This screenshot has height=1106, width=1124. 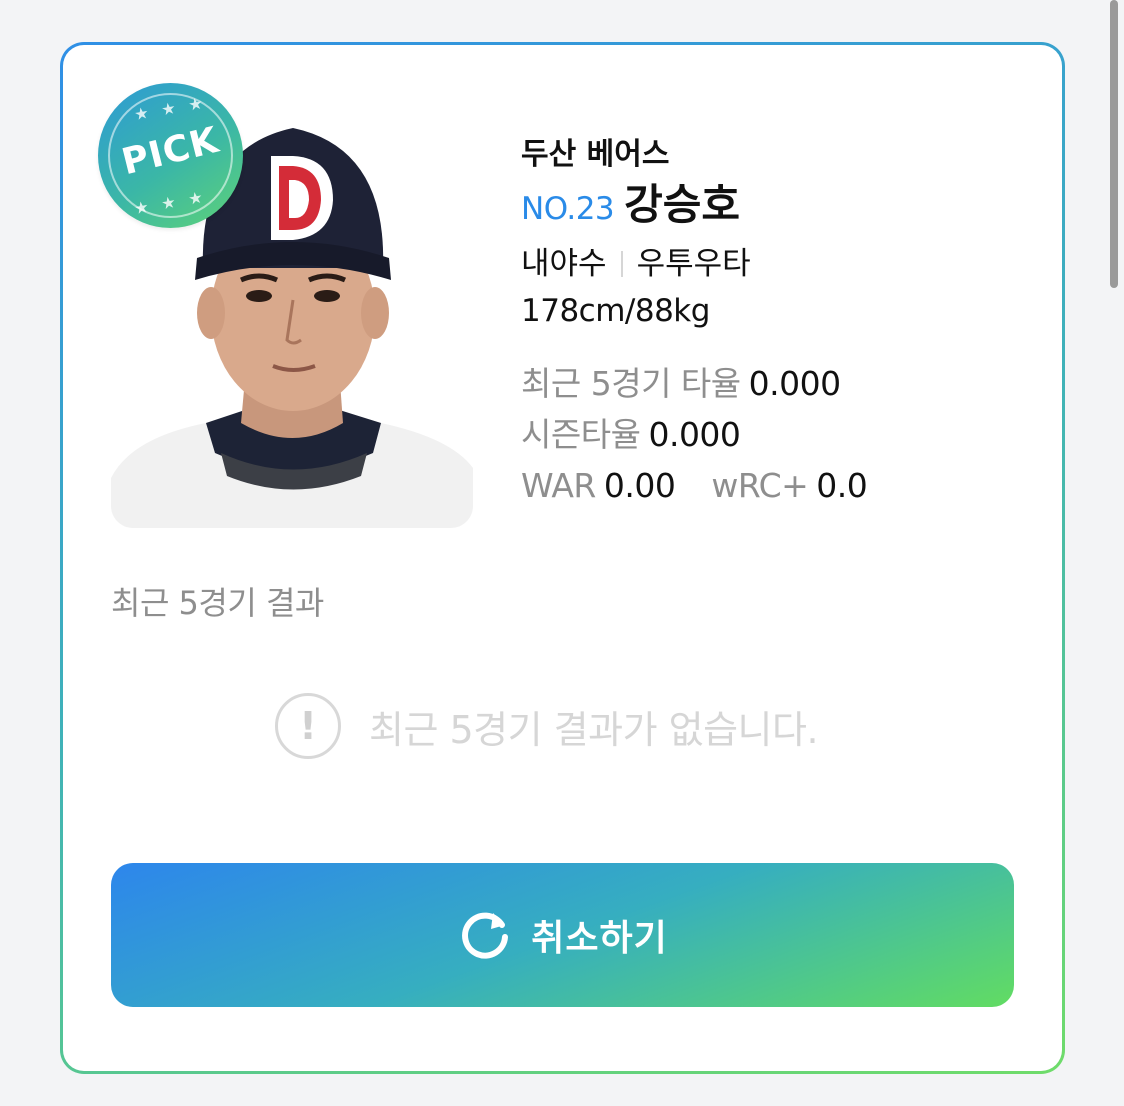 What do you see at coordinates (631, 383) in the screenshot?
I see `recent5-avg-label: 최근 5경기 타율` at bounding box center [631, 383].